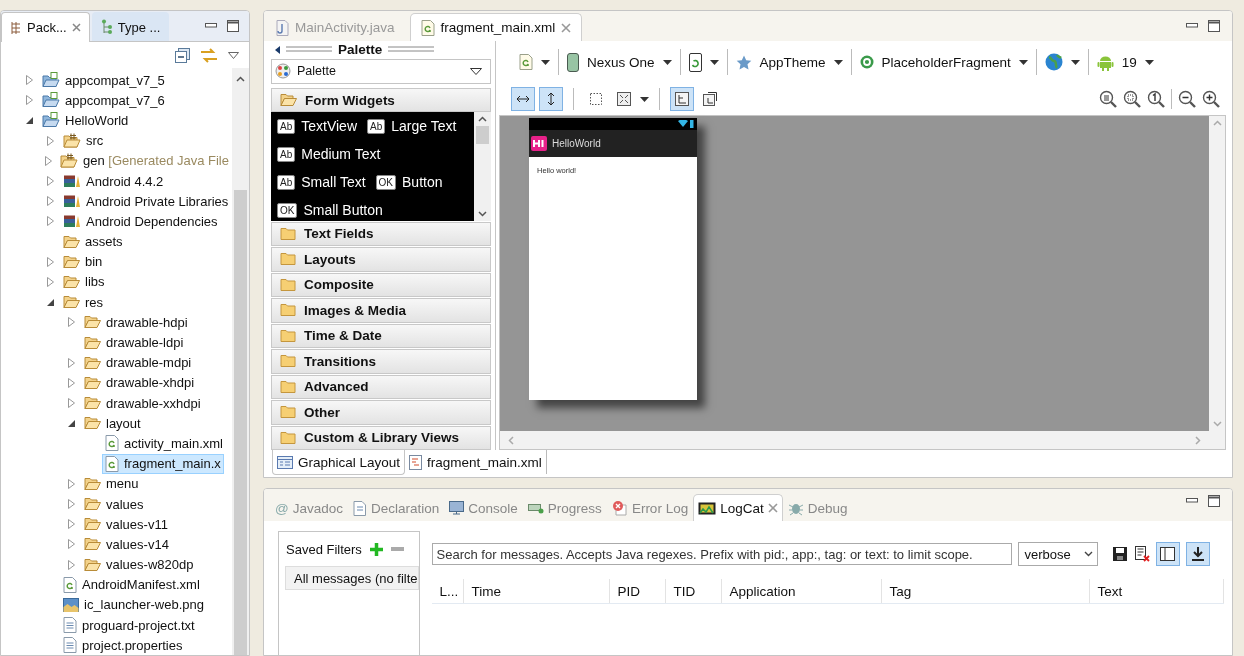 This screenshot has width=1244, height=656. What do you see at coordinates (412, 126) in the screenshot?
I see `palette-widget: Ab Large Text` at bounding box center [412, 126].